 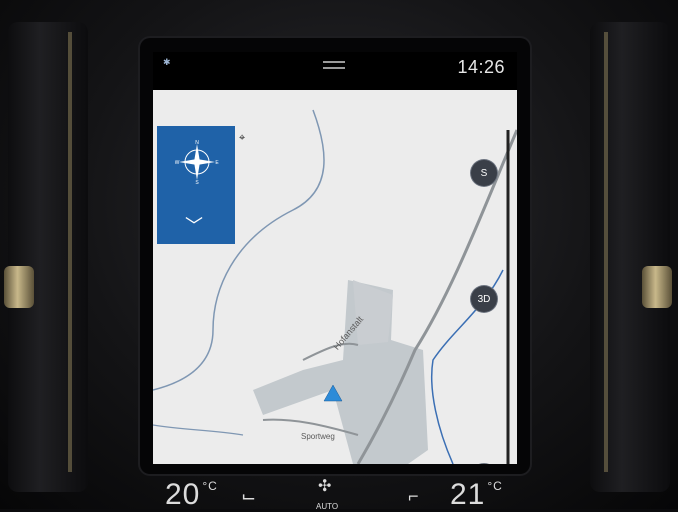 I want to click on fan-status-icon: ✱, so click(x=167, y=62).